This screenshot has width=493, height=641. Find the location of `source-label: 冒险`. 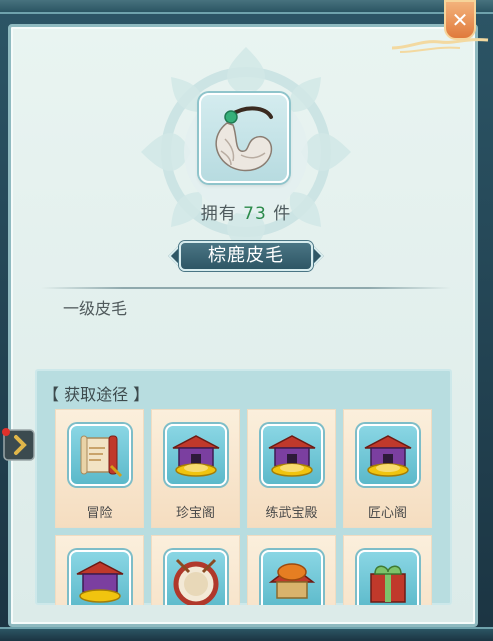

source-label: 冒险 is located at coordinates (99, 513).